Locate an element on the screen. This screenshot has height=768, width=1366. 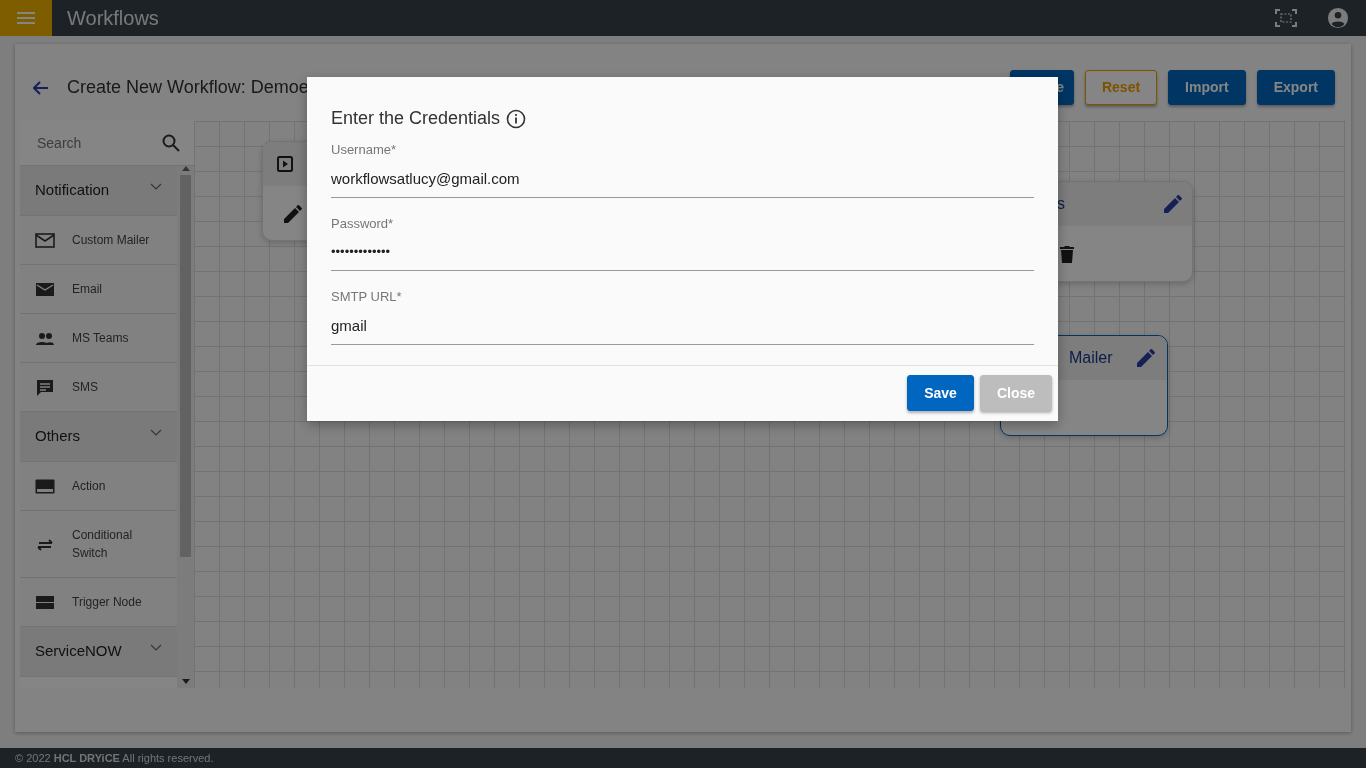
sidebar-item: Trigger Node is located at coordinates (98, 602).